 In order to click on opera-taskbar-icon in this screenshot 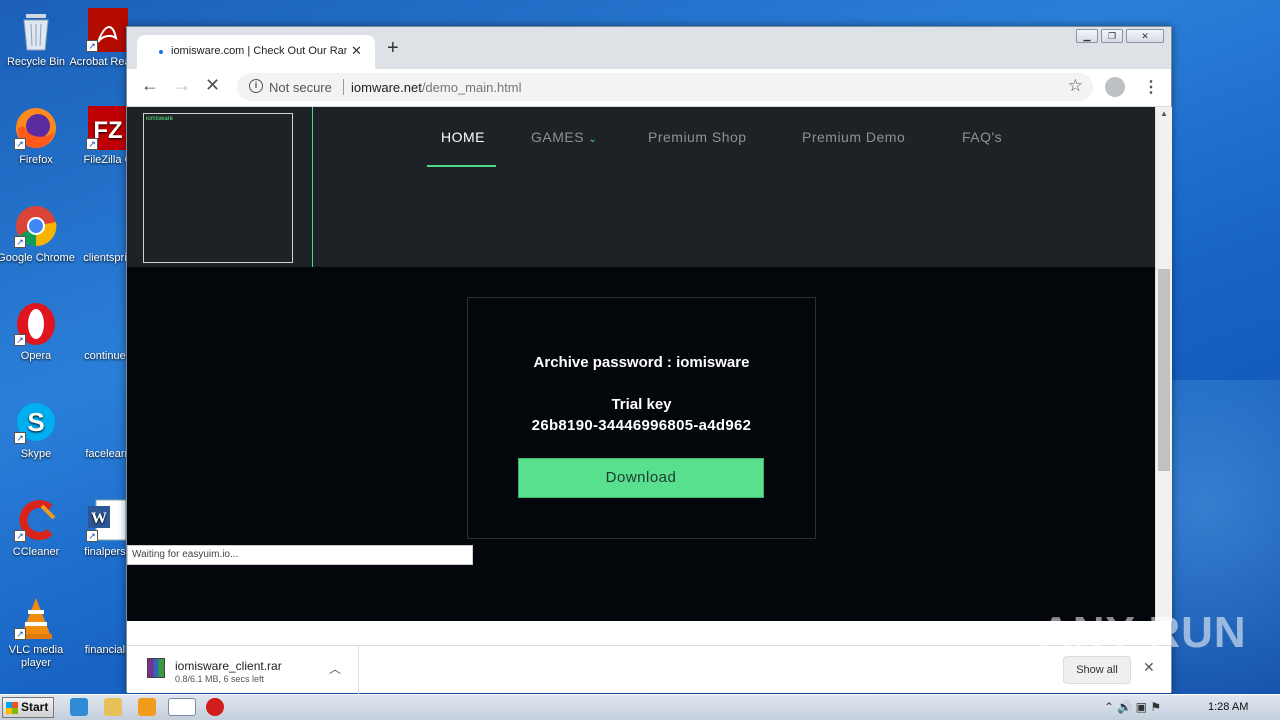, I will do `click(215, 707)`.